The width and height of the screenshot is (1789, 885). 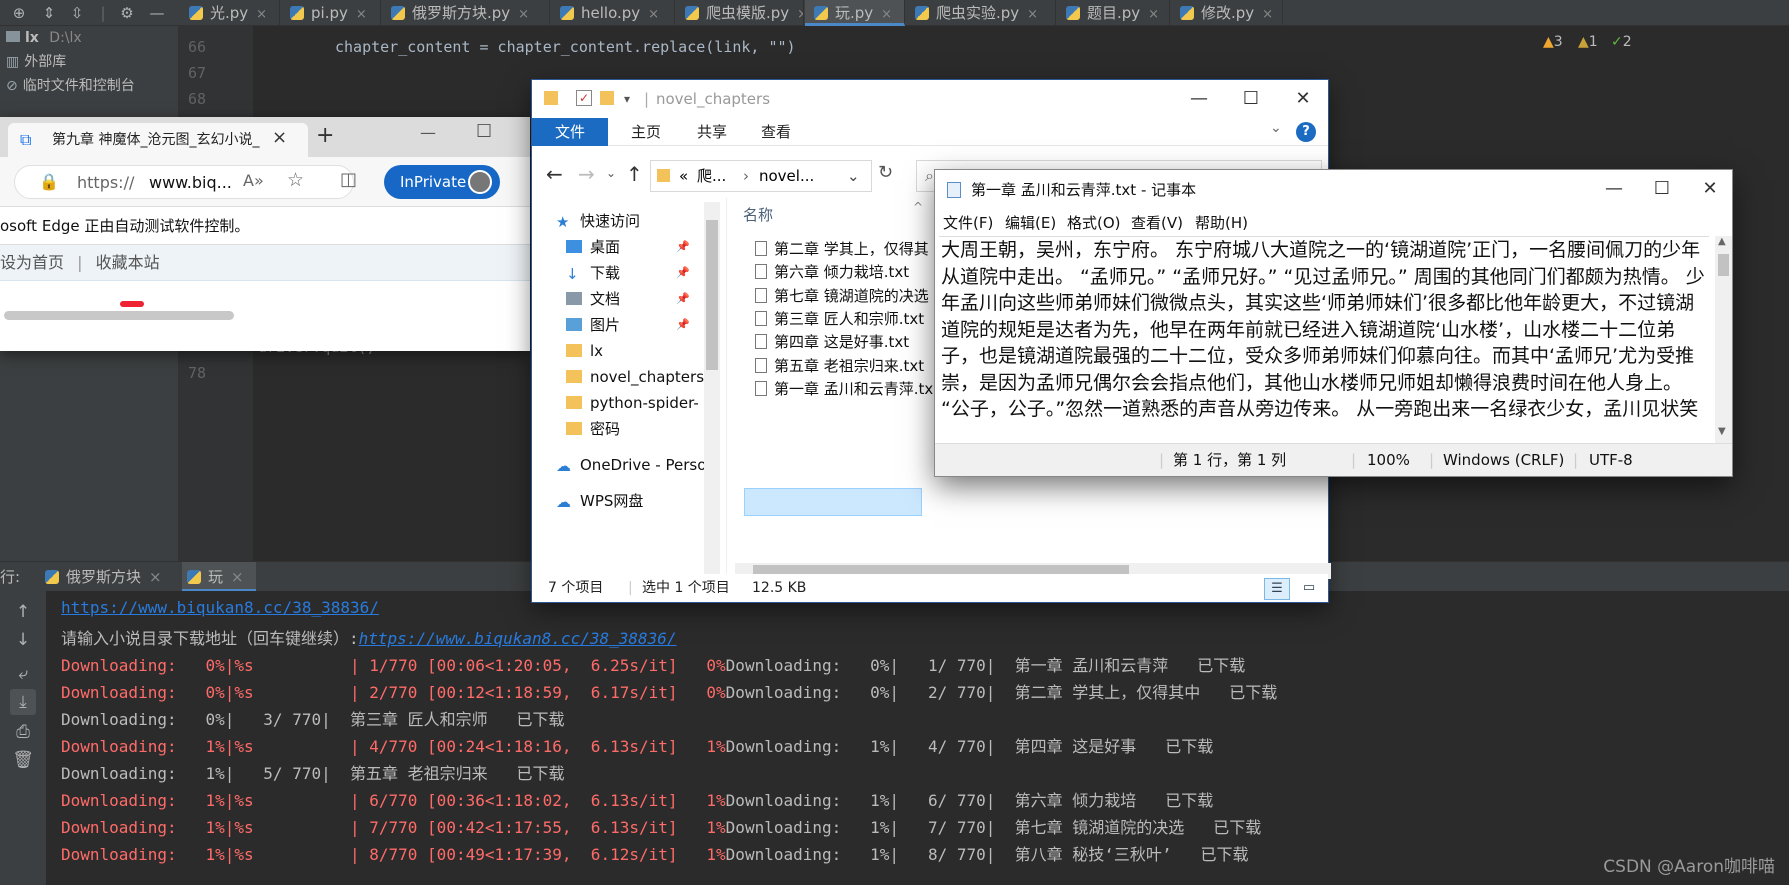 I want to click on sort-ascending-icon: ^, so click(x=918, y=207).